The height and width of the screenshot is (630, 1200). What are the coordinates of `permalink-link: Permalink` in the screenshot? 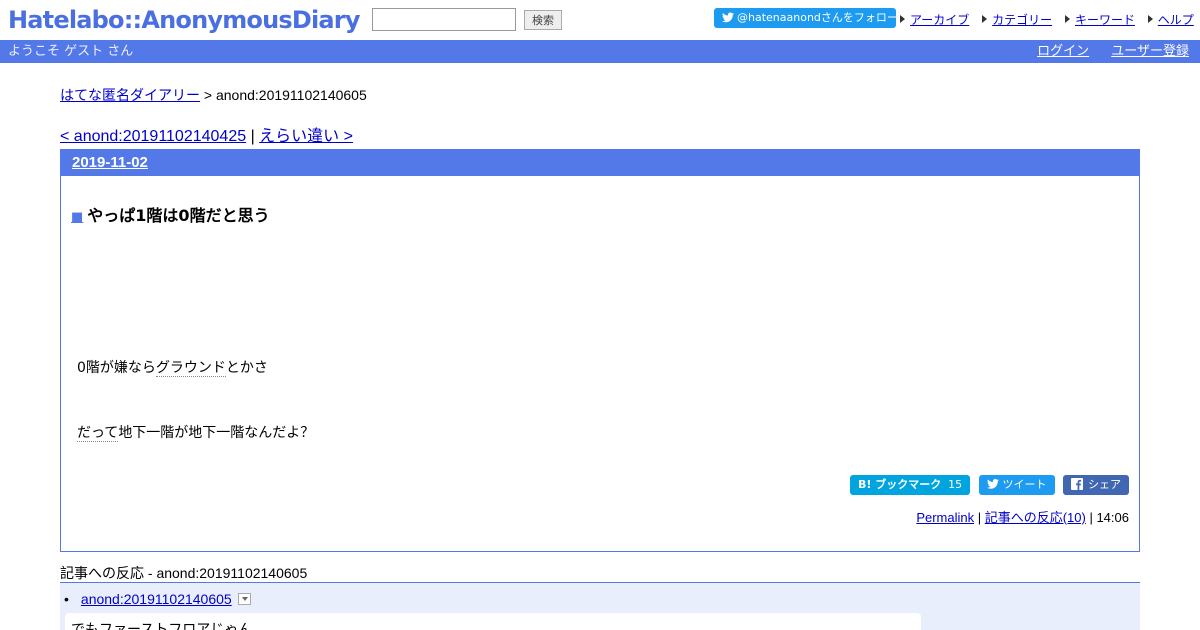 It's located at (945, 517).